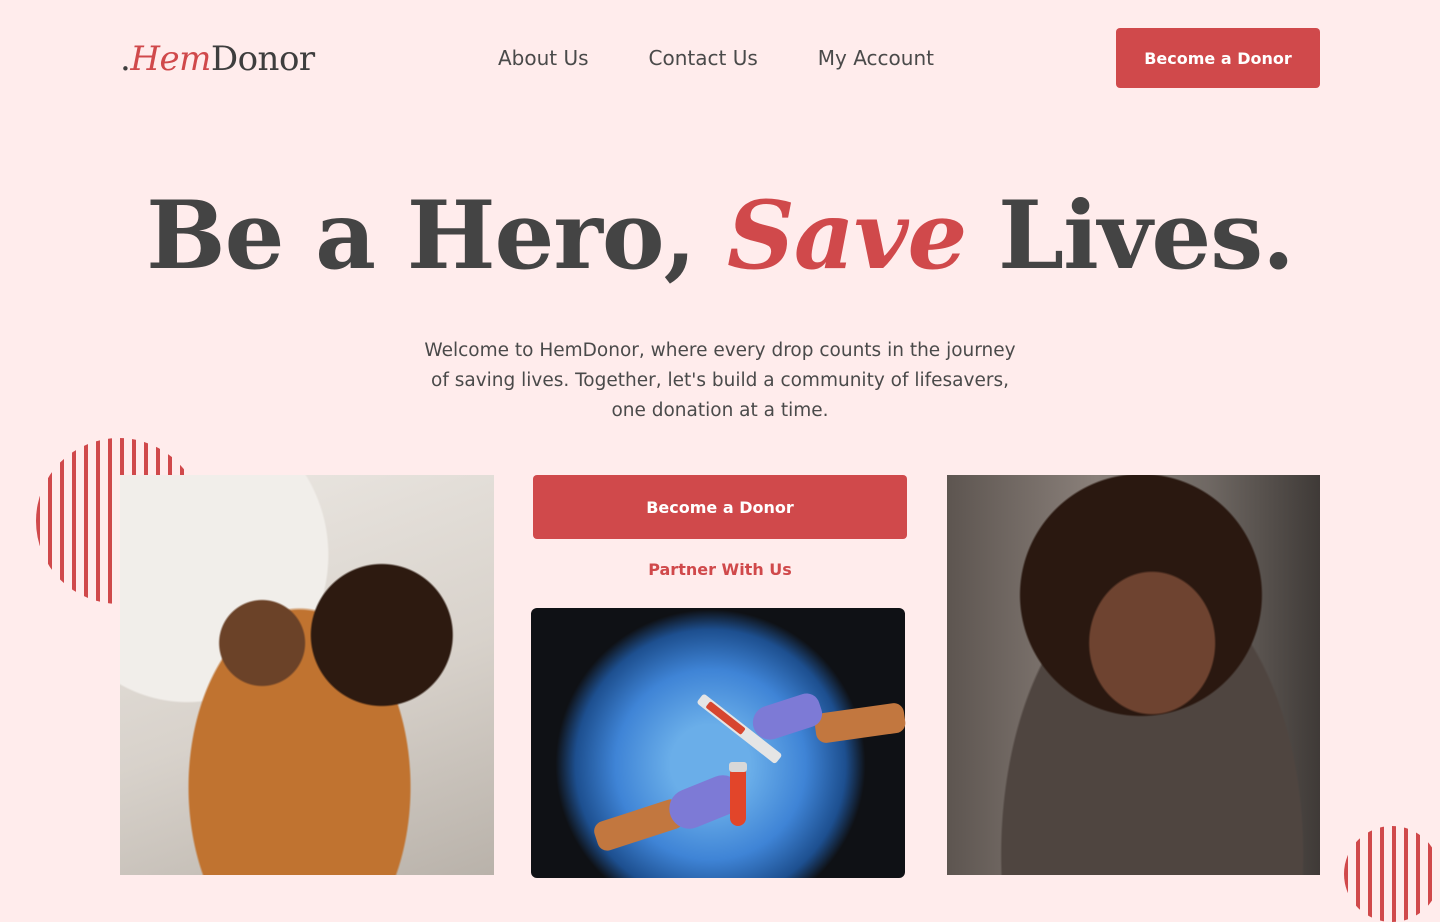  I want to click on tube-cap, so click(738, 767).